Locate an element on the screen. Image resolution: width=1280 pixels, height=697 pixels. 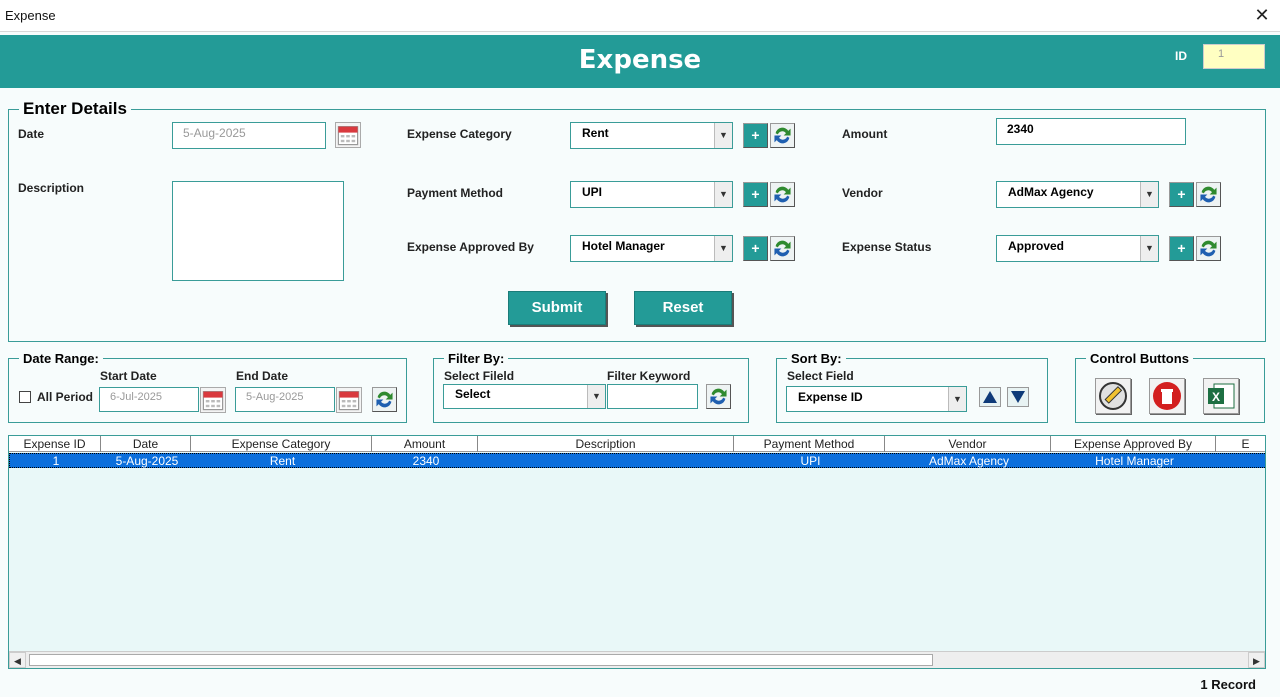
column-header: Vendor is located at coordinates (968, 444).